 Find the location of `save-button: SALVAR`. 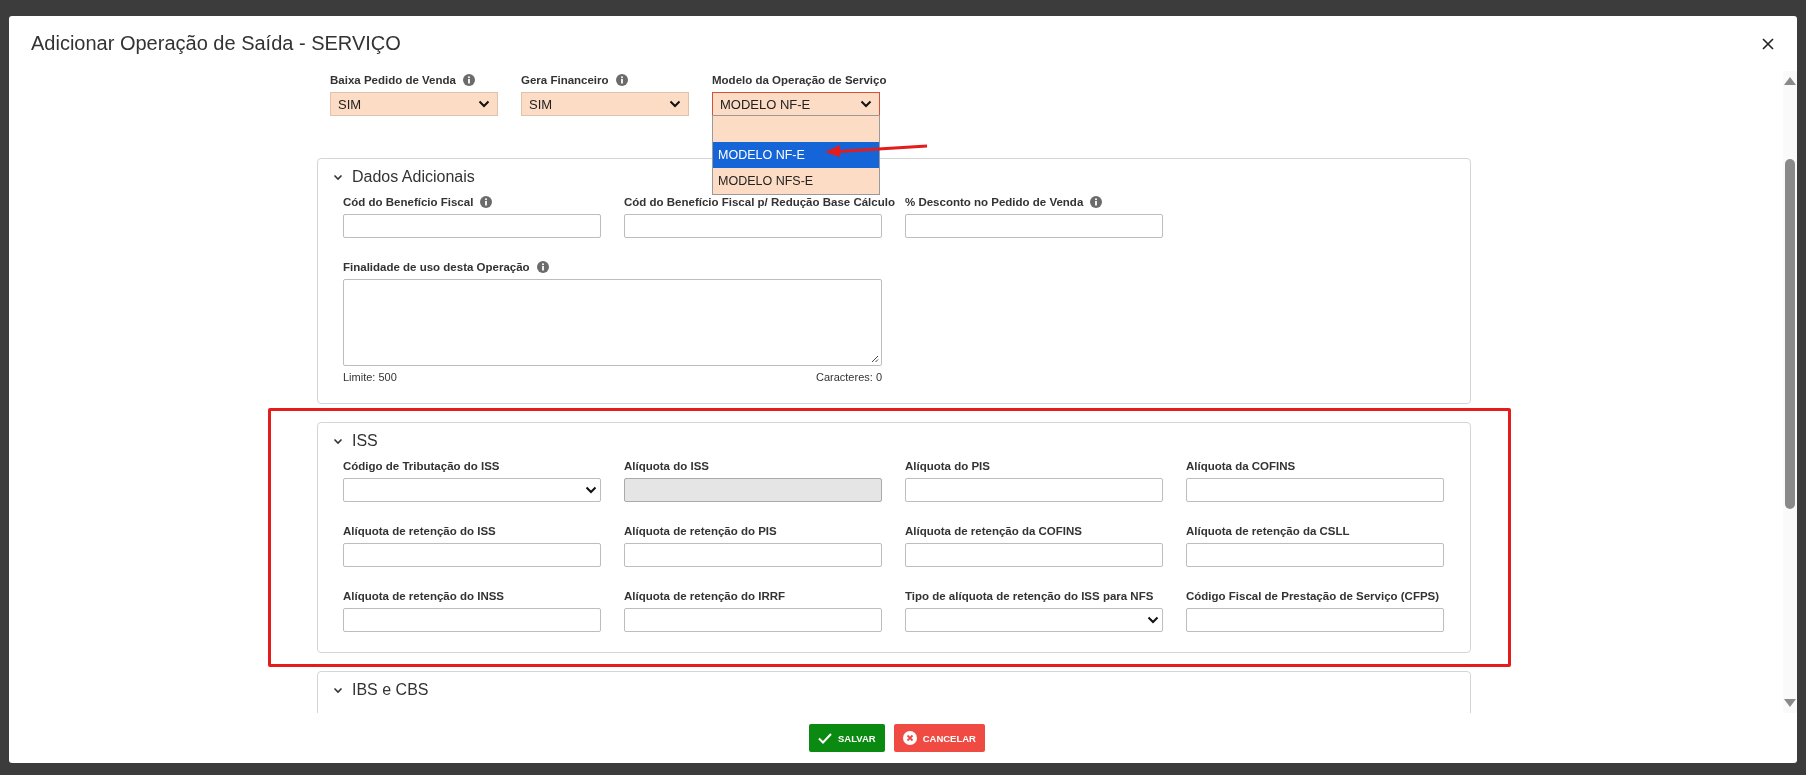

save-button: SALVAR is located at coordinates (847, 738).